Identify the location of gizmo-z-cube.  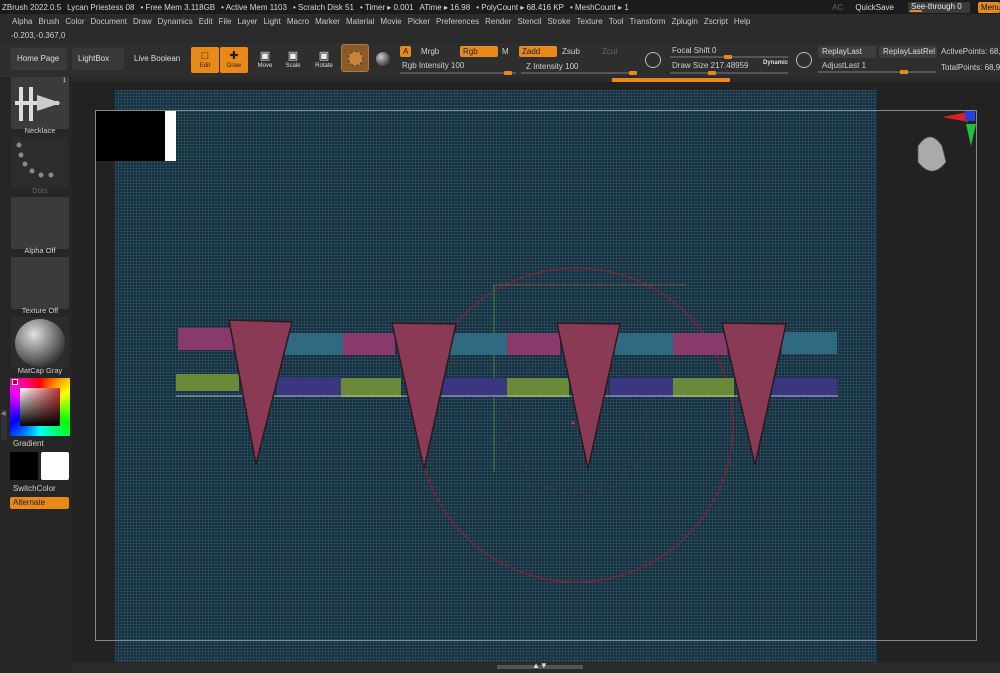
(970, 116).